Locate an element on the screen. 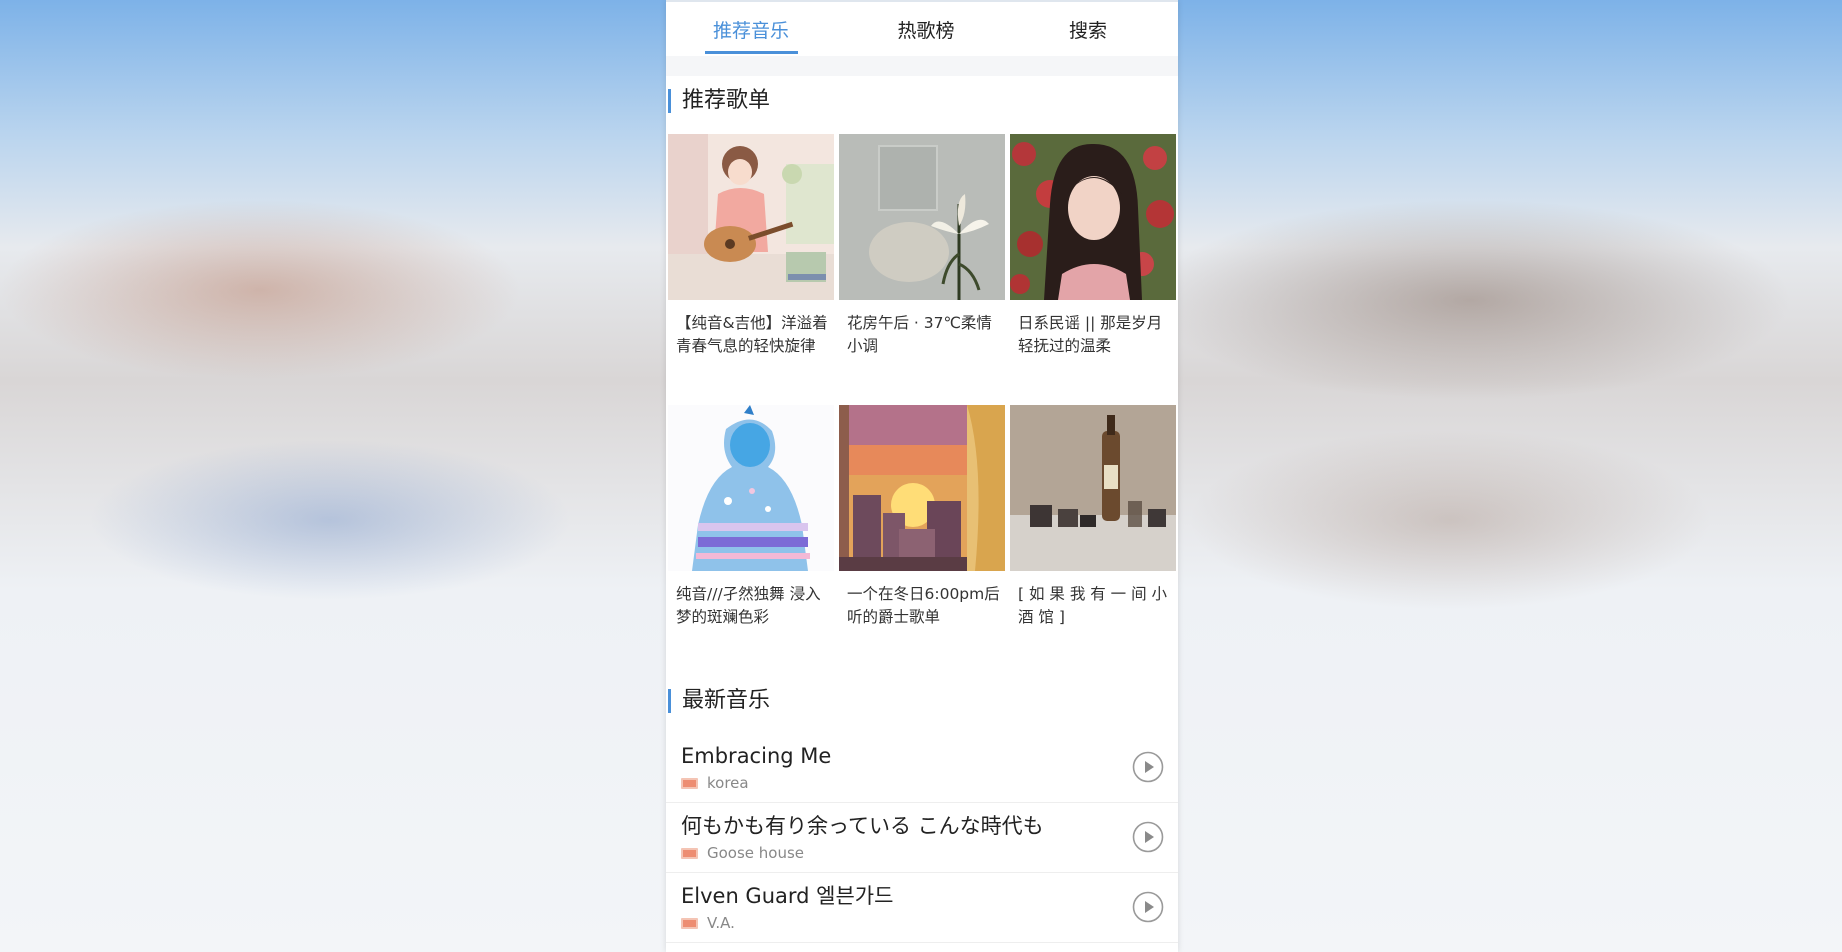  song-title: Embracing Me is located at coordinates (756, 756).